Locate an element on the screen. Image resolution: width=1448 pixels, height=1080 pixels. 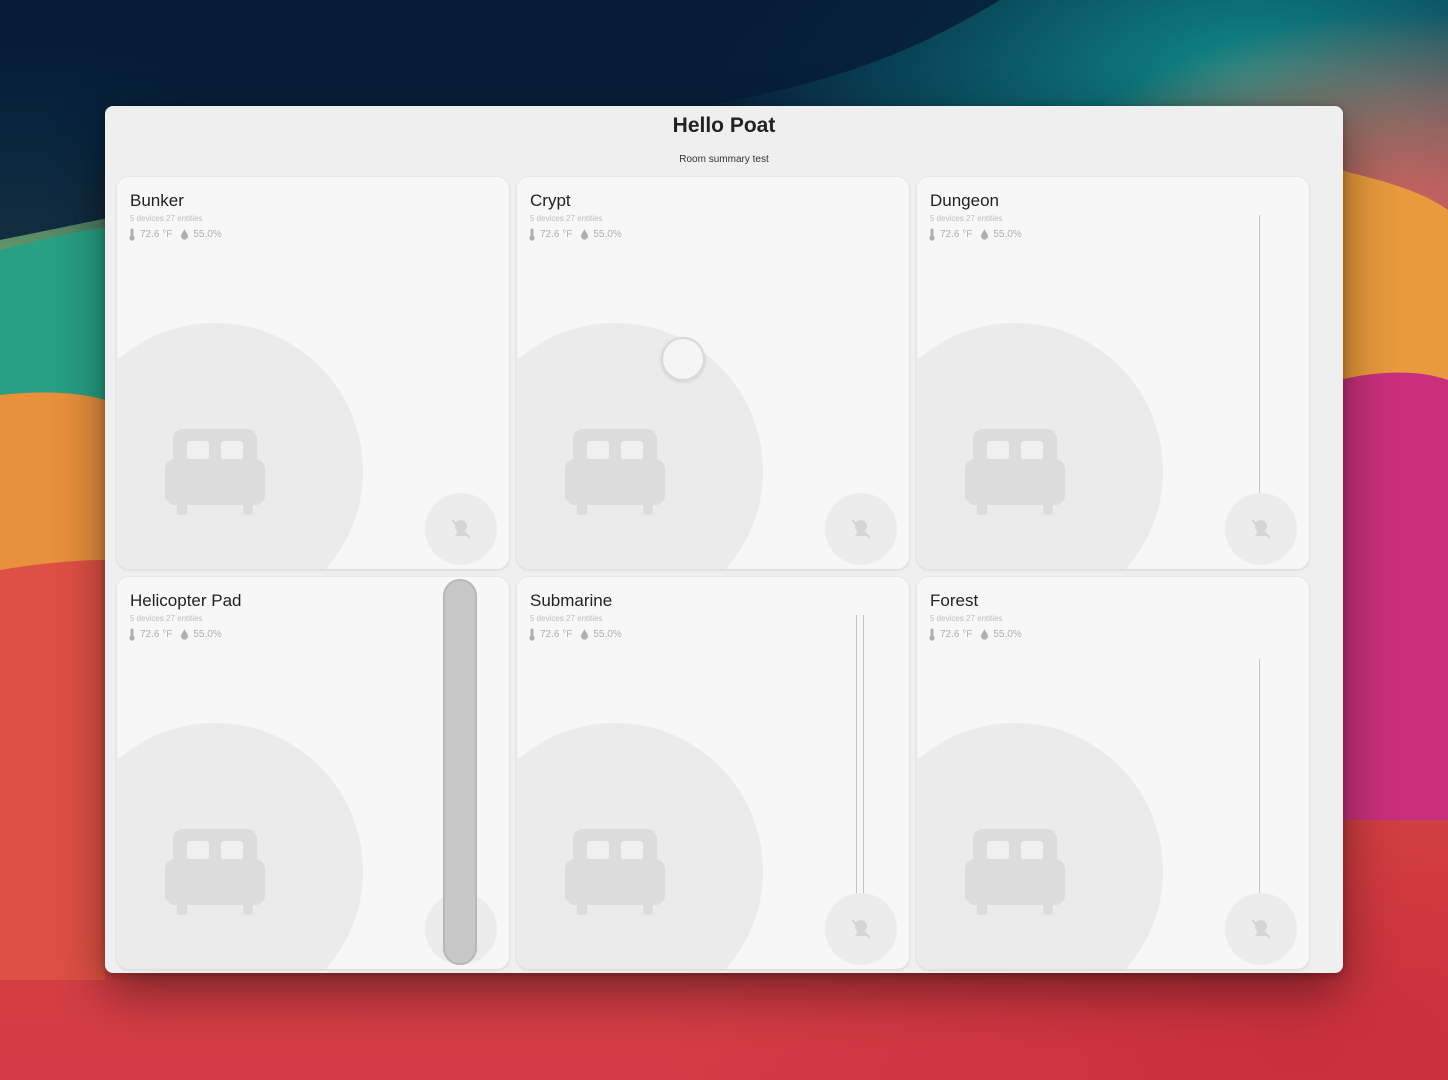
room-name: Crypt is located at coordinates (550, 200).